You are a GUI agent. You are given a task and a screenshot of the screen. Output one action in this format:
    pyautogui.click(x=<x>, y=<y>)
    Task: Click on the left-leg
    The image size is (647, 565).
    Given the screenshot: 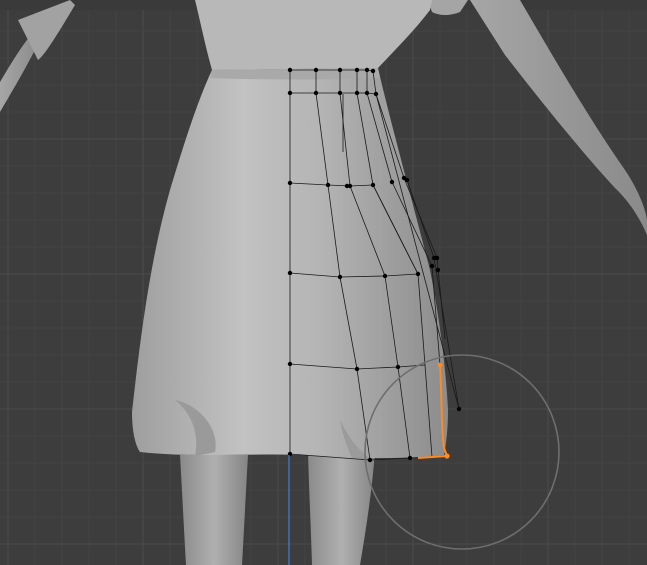 What is the action you would take?
    pyautogui.click(x=214, y=510)
    